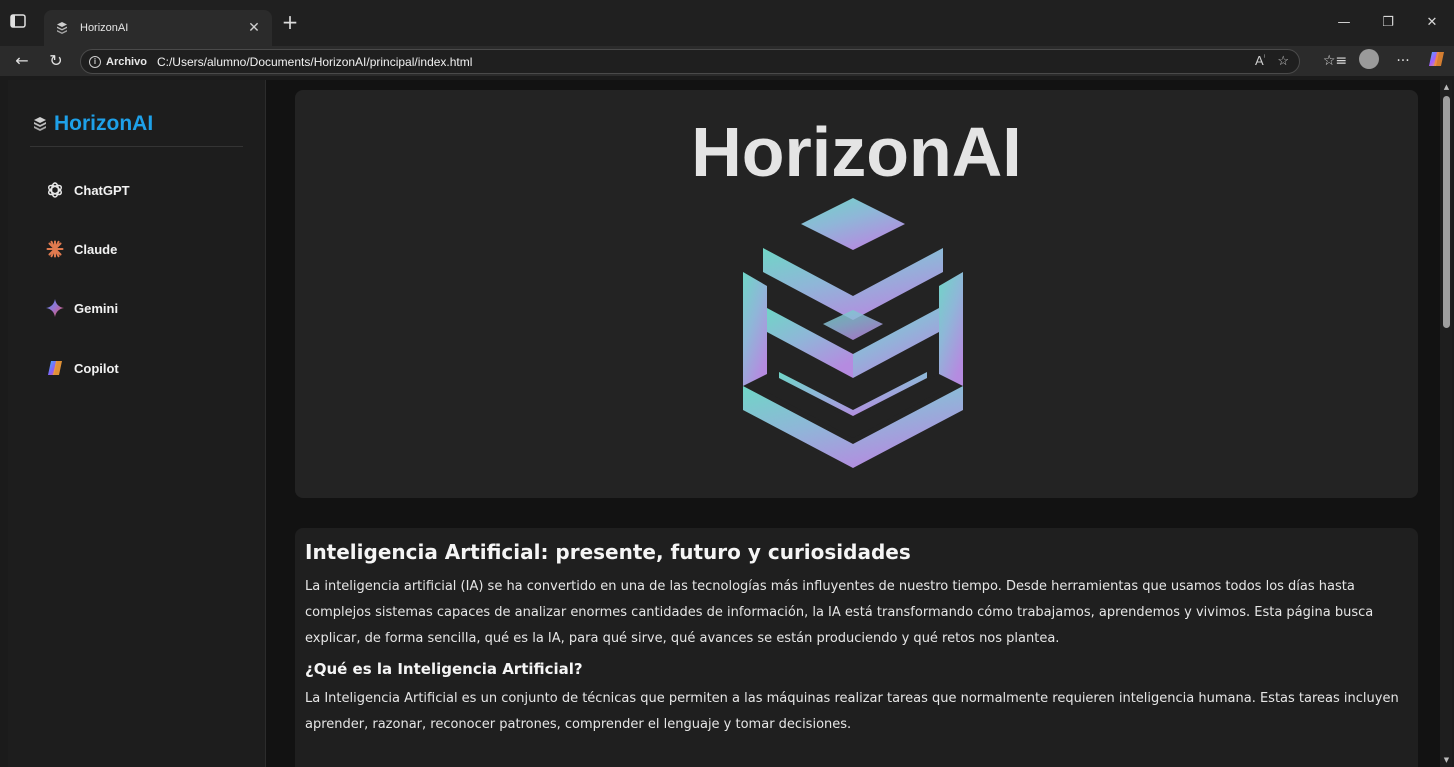 The width and height of the screenshot is (1454, 767). Describe the element at coordinates (1260, 61) in the screenshot. I see `read-aloud-icon: A⁾` at that location.